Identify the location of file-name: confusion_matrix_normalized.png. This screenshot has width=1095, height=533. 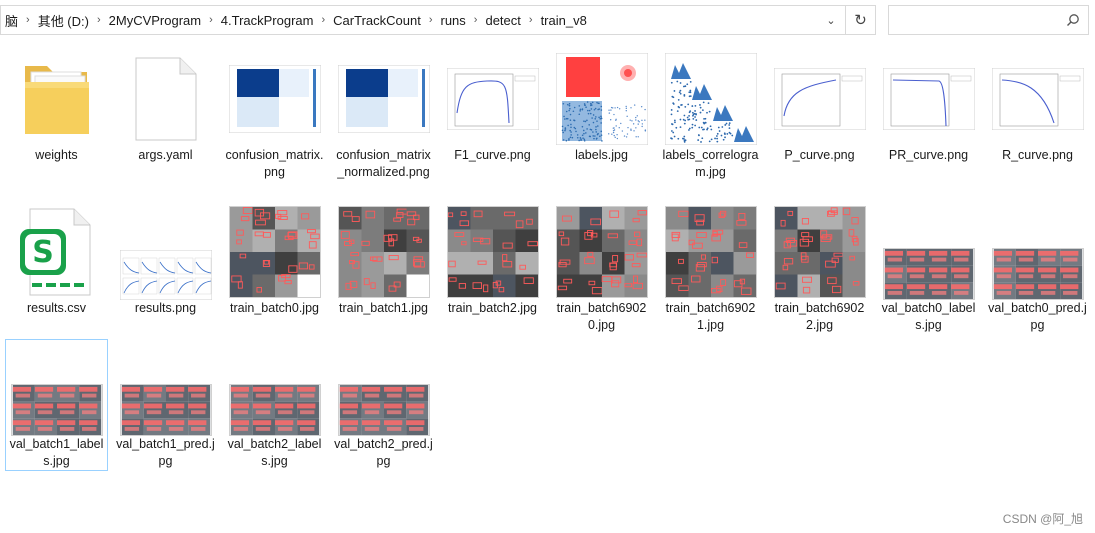
(383, 163).